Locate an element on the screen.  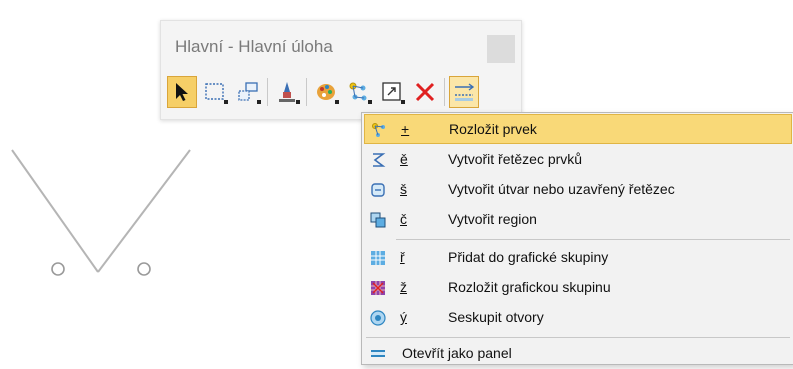
explode-element-icon is located at coordinates (378, 130).